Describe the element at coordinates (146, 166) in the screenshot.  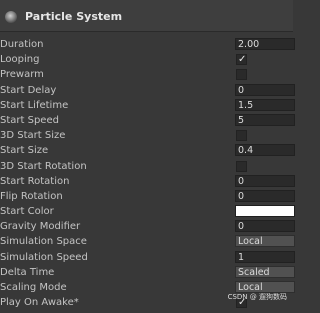
I see `property-row-3d-start-rotation: 3D Start Rotation` at that location.